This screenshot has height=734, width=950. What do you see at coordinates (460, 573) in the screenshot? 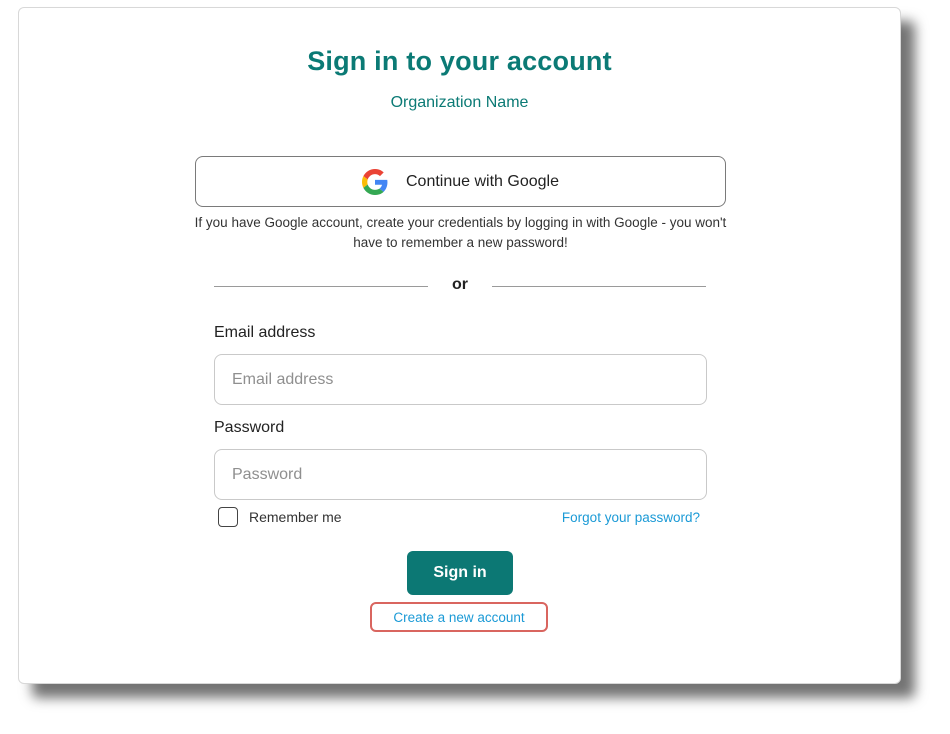
I see `sign-in-button: Sign in` at bounding box center [460, 573].